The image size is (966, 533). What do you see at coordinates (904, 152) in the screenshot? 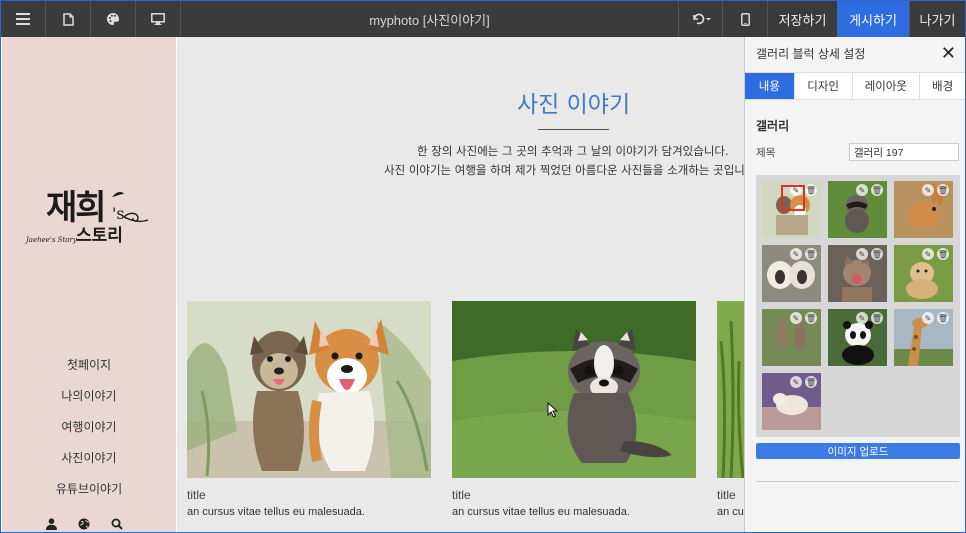
I see `gallery-title-input` at bounding box center [904, 152].